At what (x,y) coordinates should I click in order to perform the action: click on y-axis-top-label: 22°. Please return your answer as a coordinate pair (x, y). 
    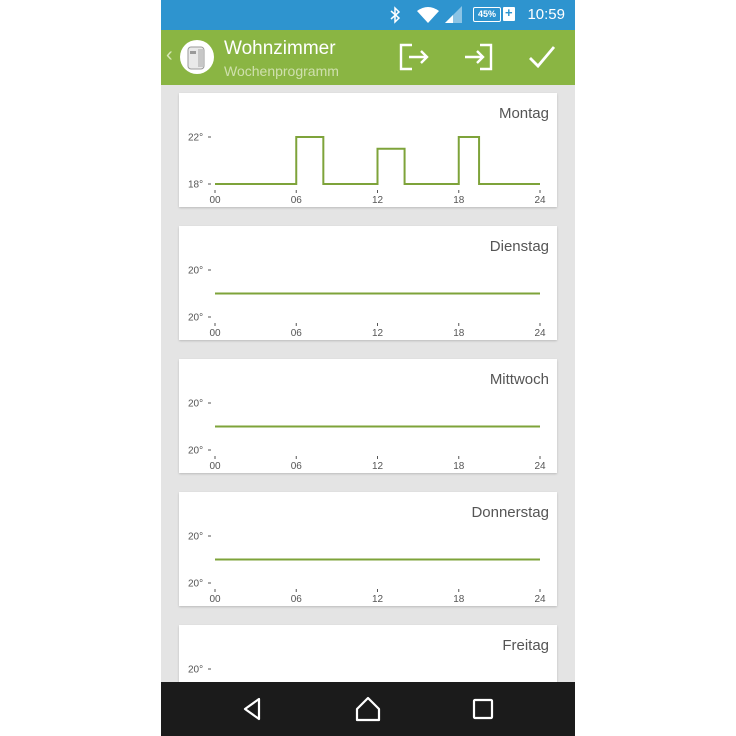
    Looking at the image, I should click on (195, 138).